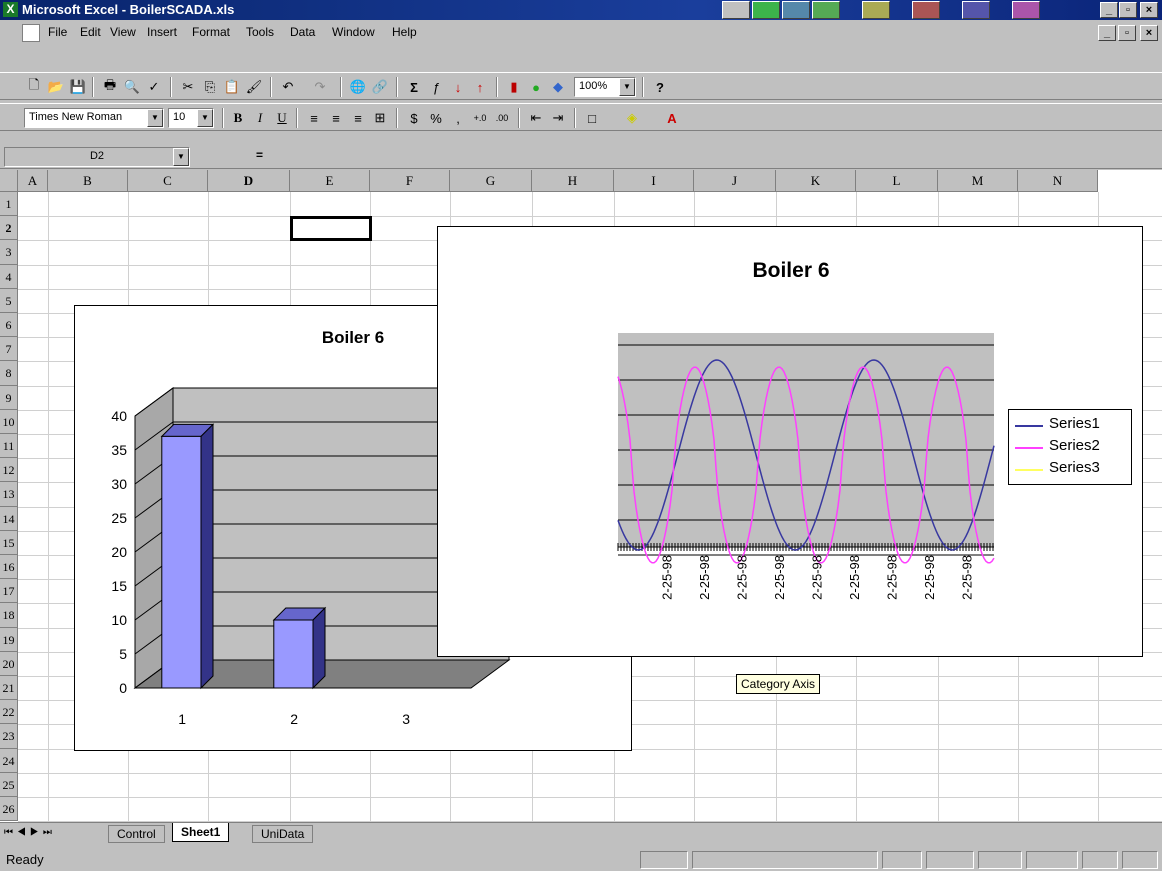  What do you see at coordinates (816, 181) in the screenshot?
I see `column-header: K` at bounding box center [816, 181].